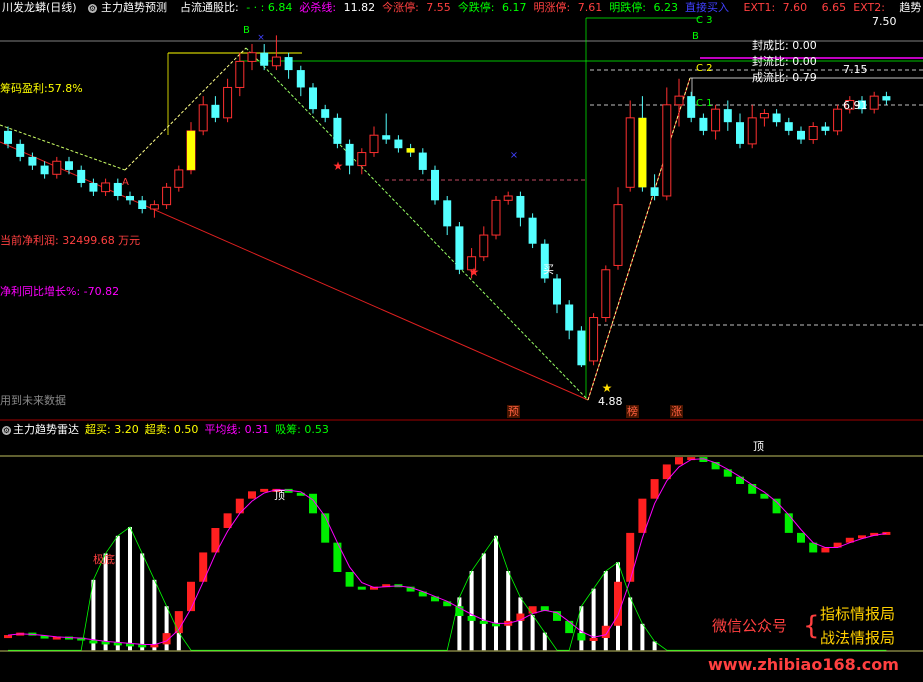 This screenshot has width=923, height=682. Describe the element at coordinates (855, 105) in the screenshot. I see `level-691: 6.91` at that location.